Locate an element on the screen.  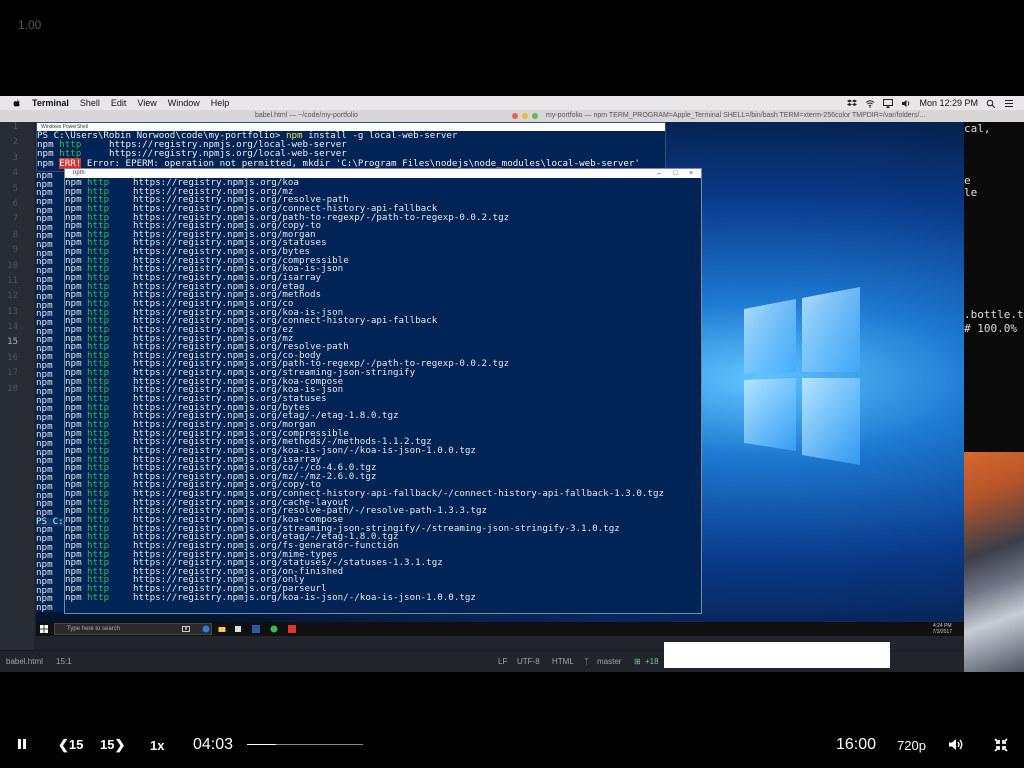
git-changes-icon: ⊞ is located at coordinates (637, 661).